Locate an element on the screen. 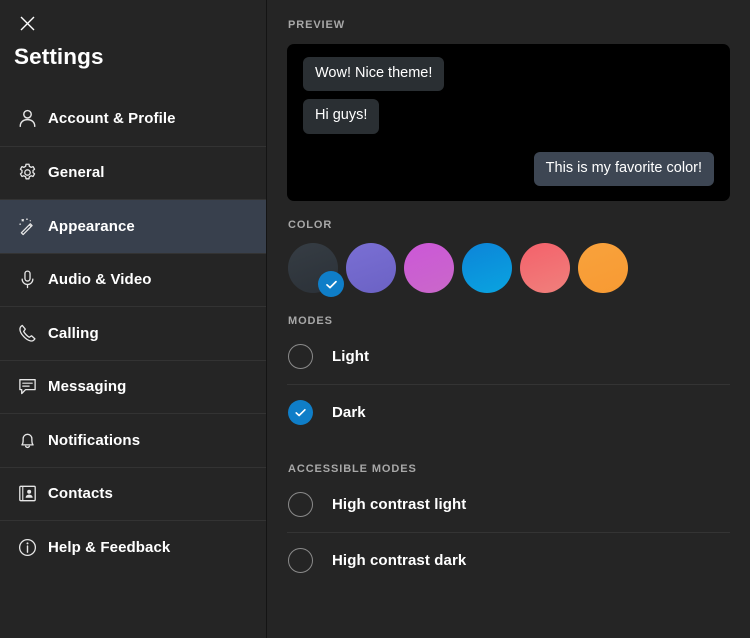 This screenshot has height=638, width=750. accessible-mode-option-label: High contrast dark is located at coordinates (399, 560).